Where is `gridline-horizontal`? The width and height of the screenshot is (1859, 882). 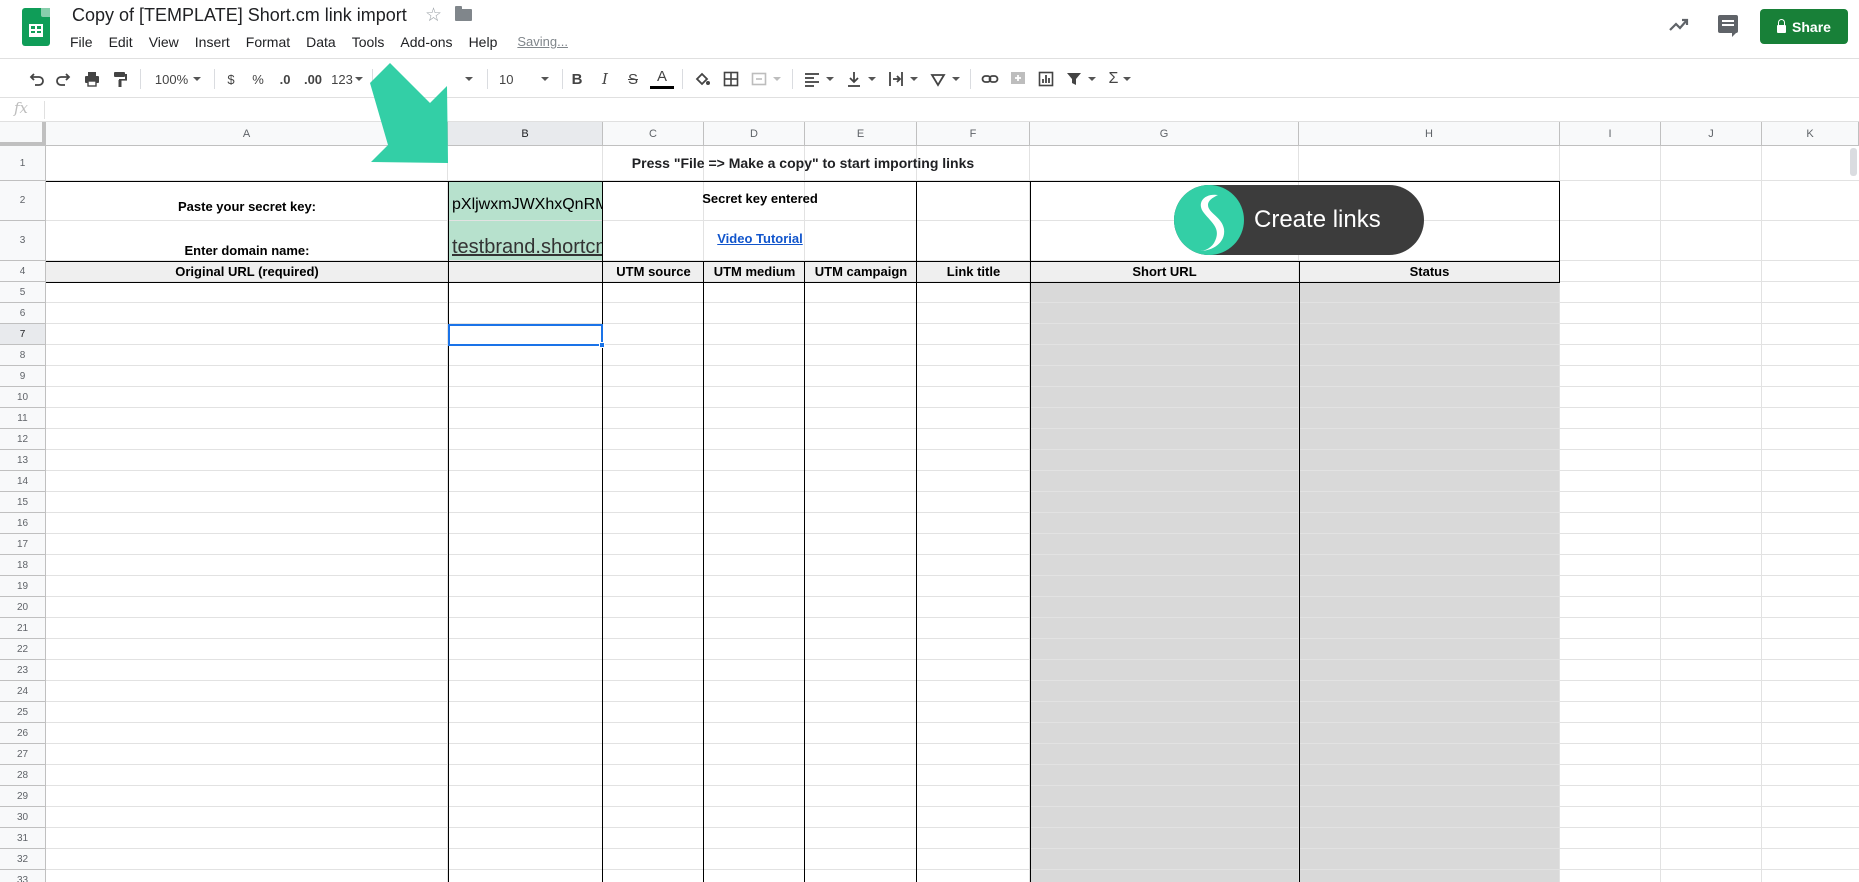 gridline-horizontal is located at coordinates (952, 680).